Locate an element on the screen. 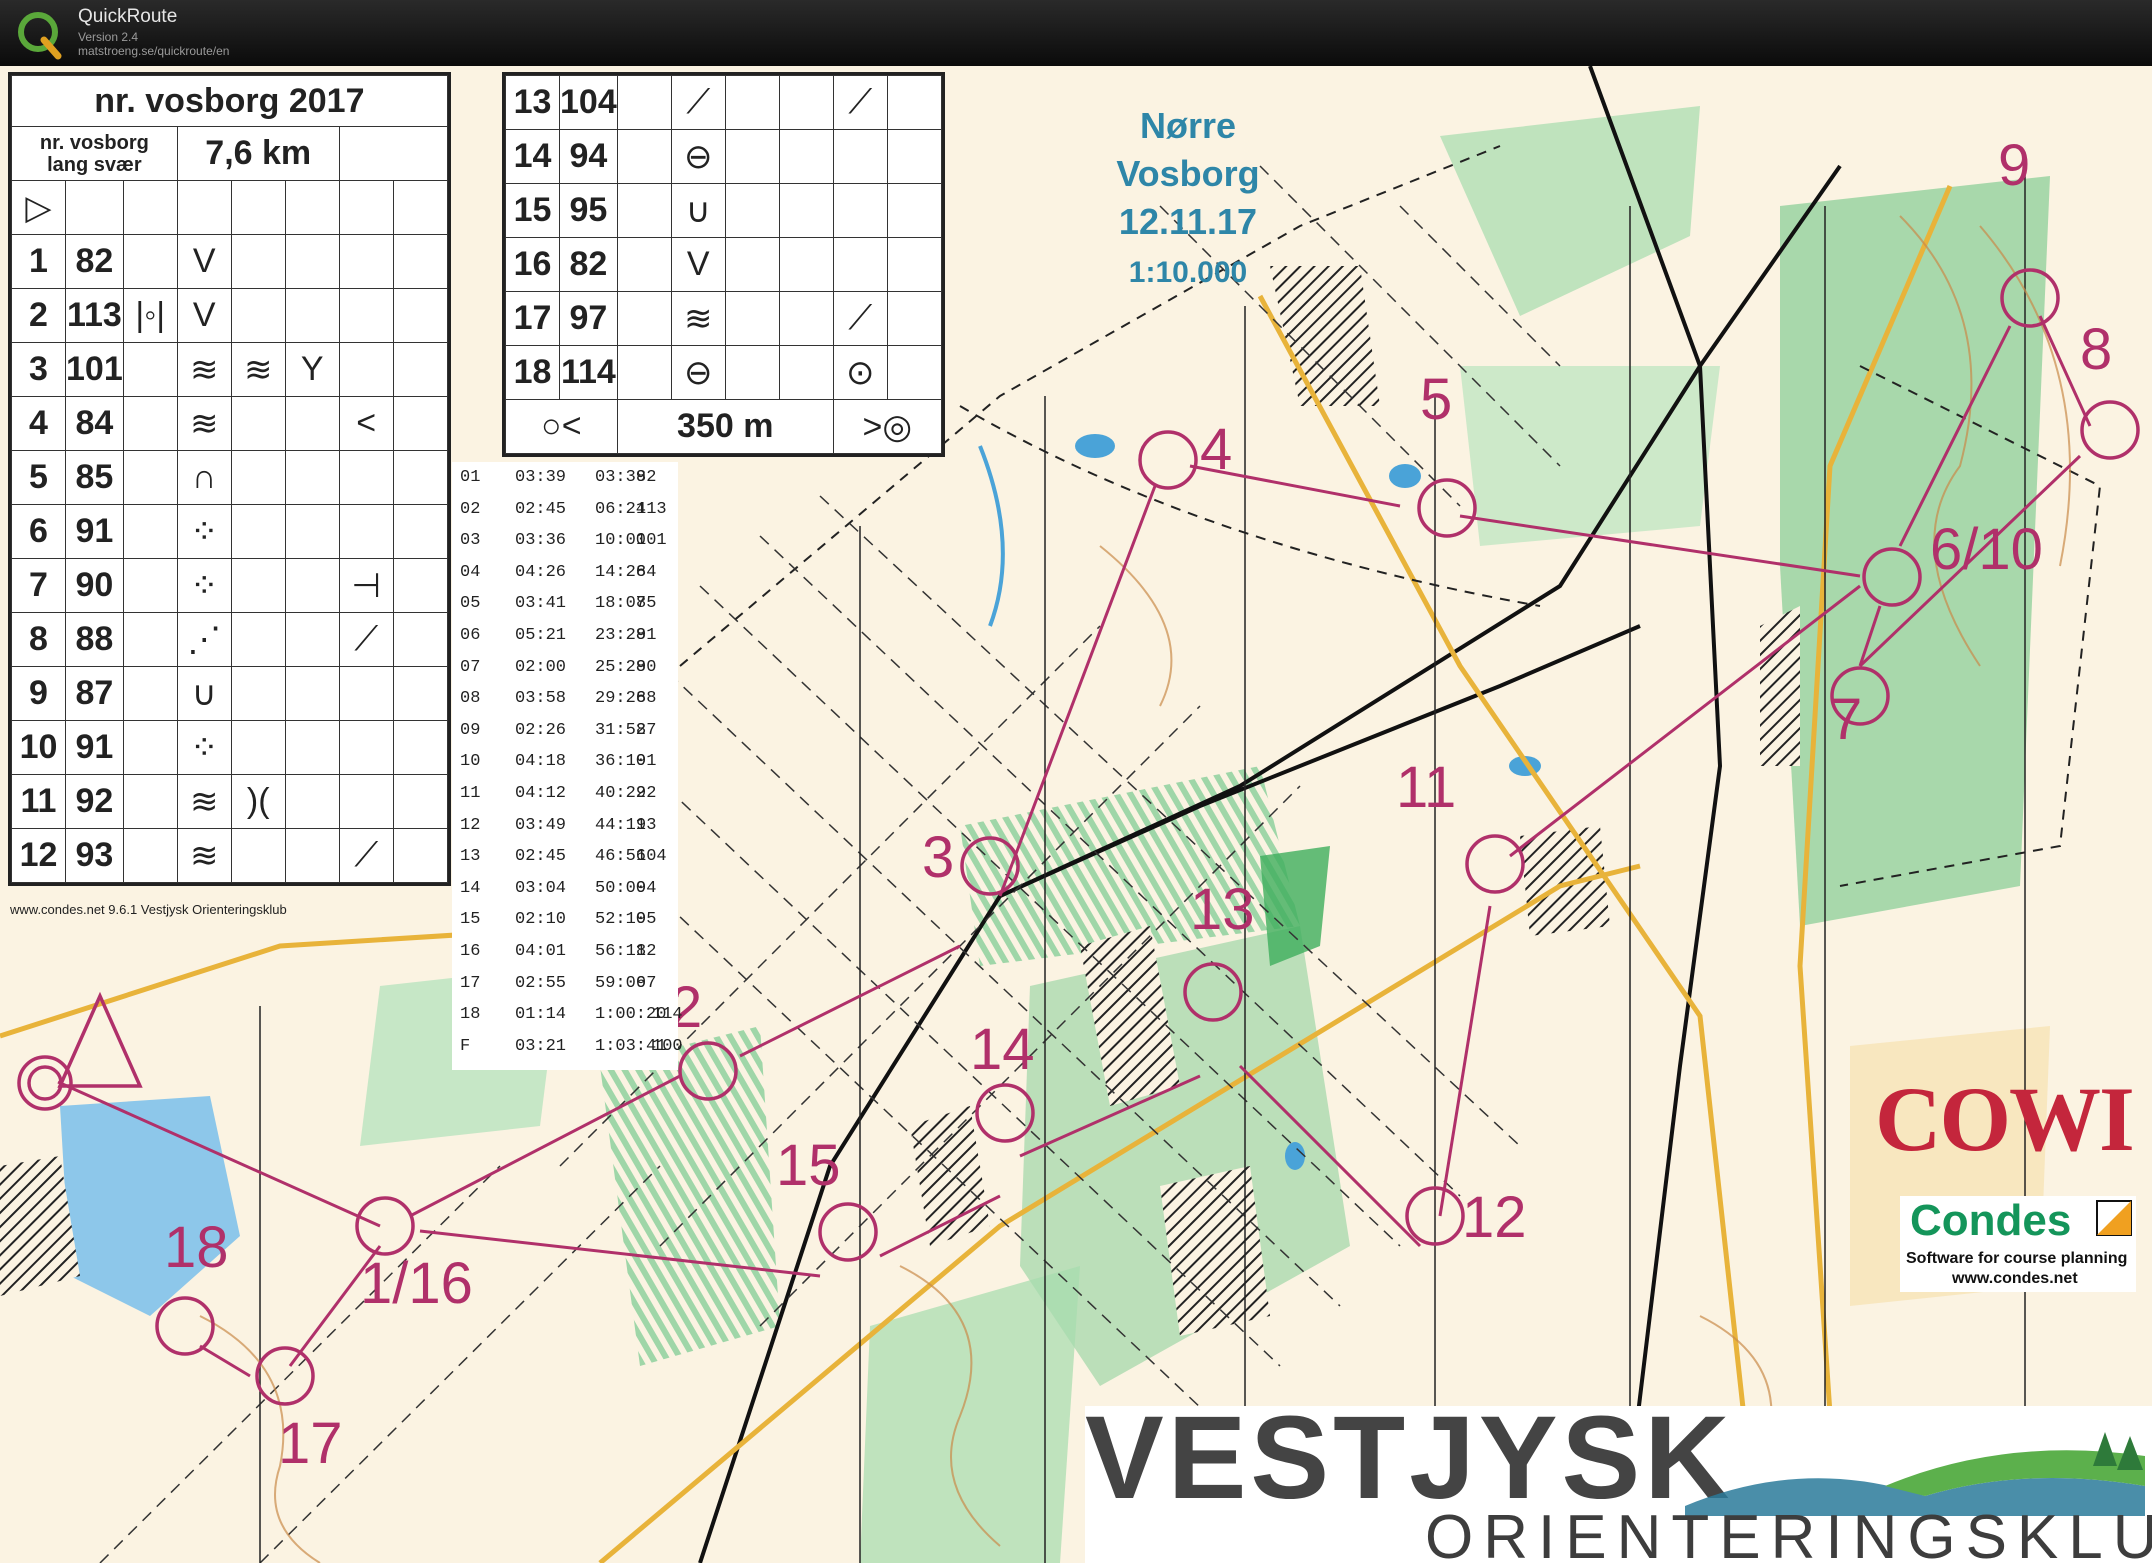 The image size is (2152, 1563). control-label-7: 7 is located at coordinates (1846, 719).